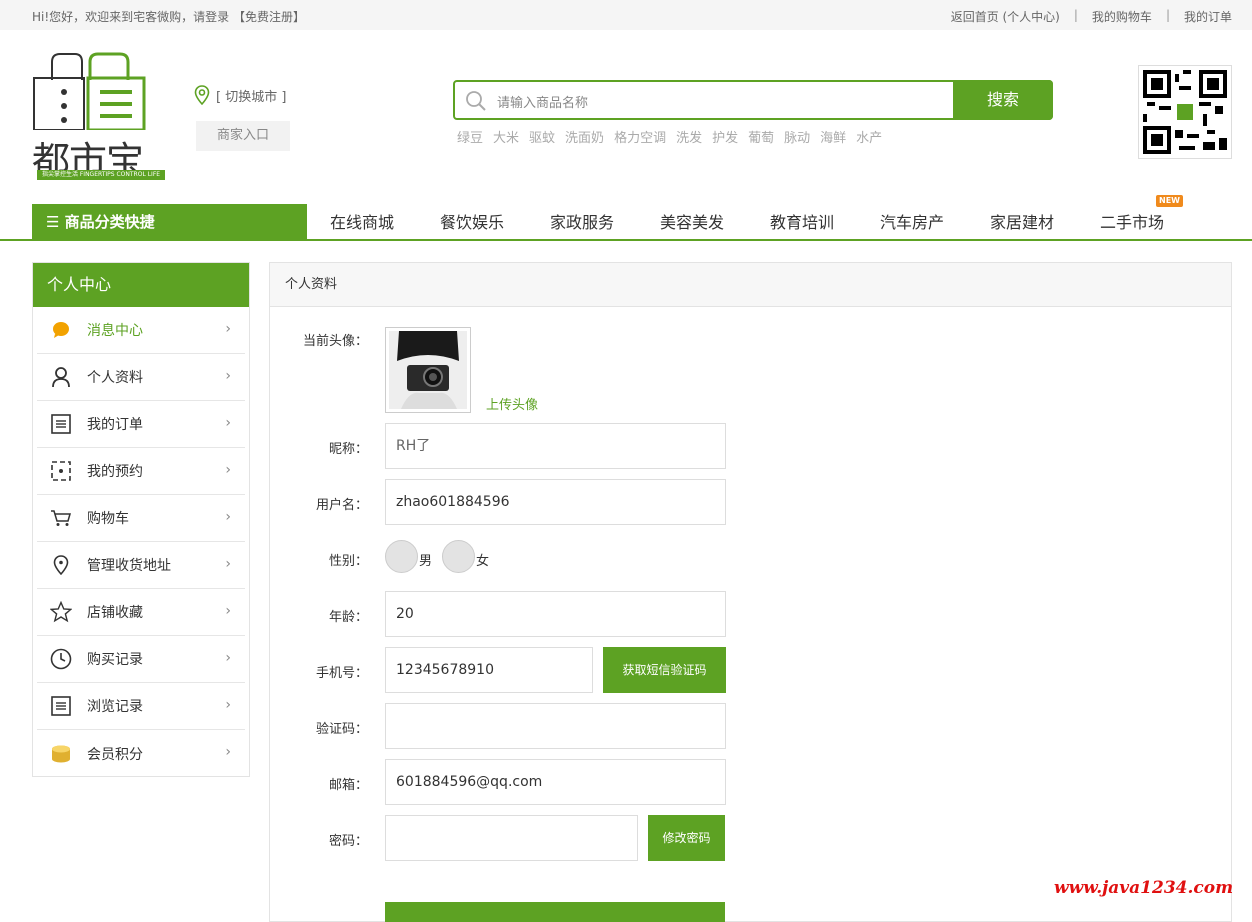 This screenshot has width=1252, height=922. What do you see at coordinates (542, 136) in the screenshot?
I see `hot-word: 驱蚊` at bounding box center [542, 136].